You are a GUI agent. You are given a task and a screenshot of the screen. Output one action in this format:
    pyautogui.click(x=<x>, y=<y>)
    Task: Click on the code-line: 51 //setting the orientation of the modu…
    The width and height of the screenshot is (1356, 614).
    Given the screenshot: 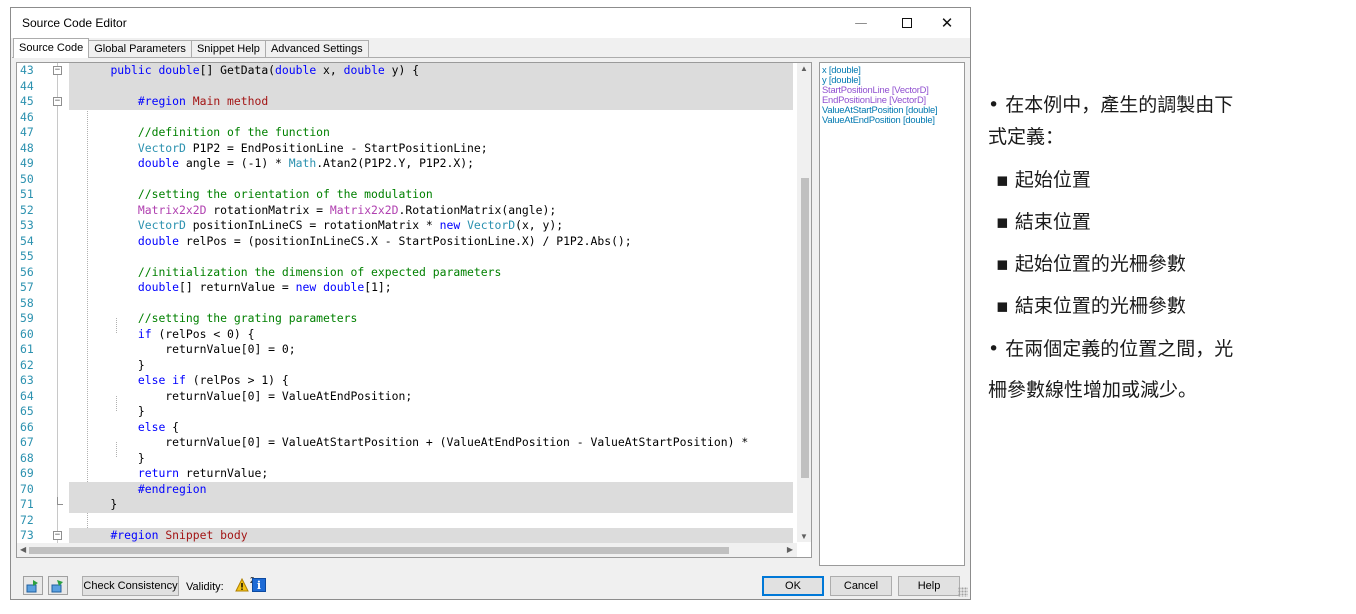 What is the action you would take?
    pyautogui.click(x=405, y=195)
    